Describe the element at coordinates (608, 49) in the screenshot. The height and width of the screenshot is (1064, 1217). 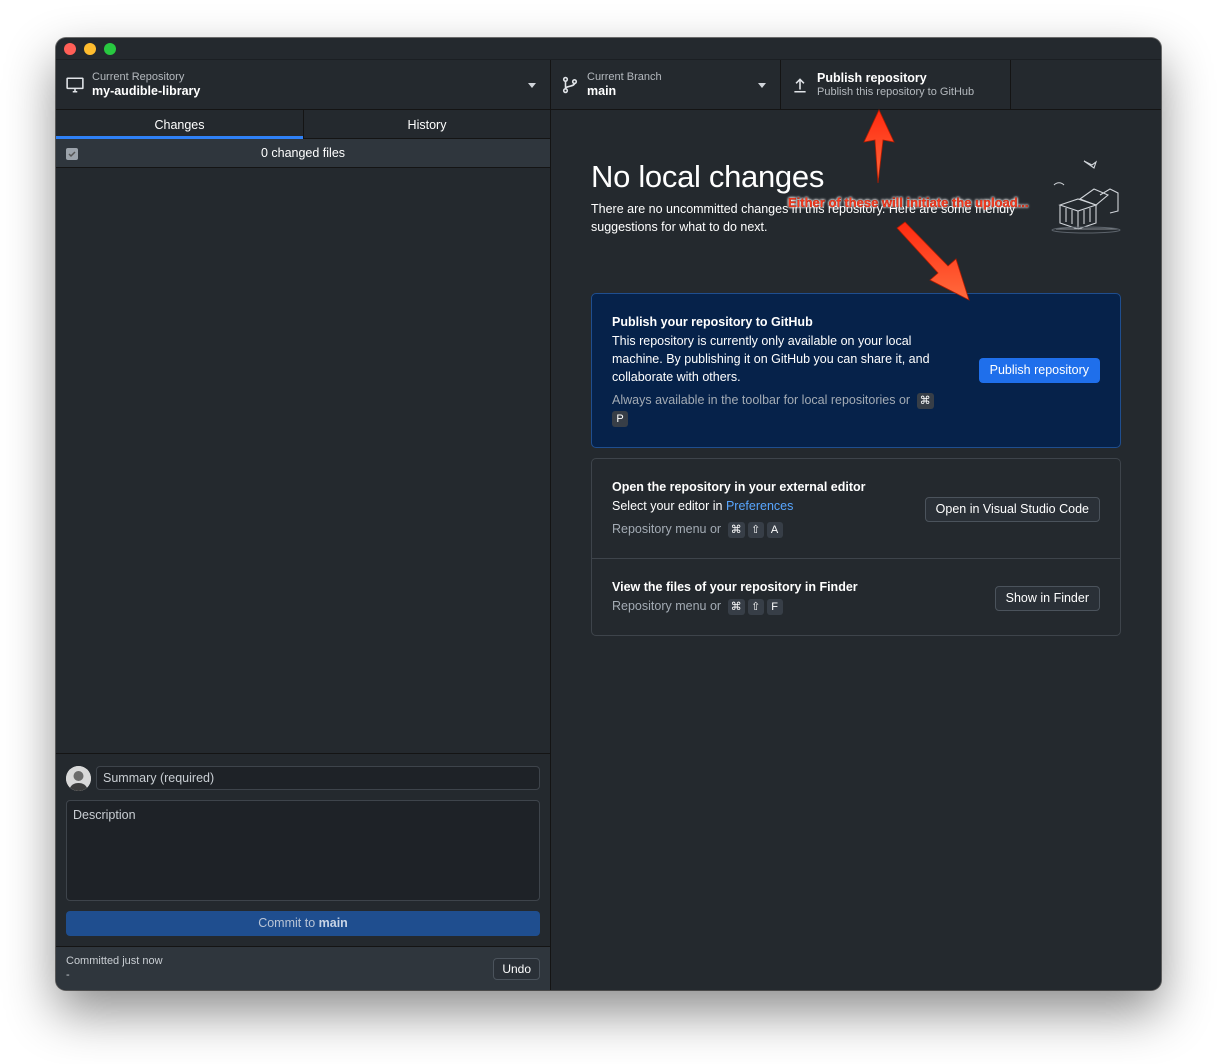
I see `title-bar` at that location.